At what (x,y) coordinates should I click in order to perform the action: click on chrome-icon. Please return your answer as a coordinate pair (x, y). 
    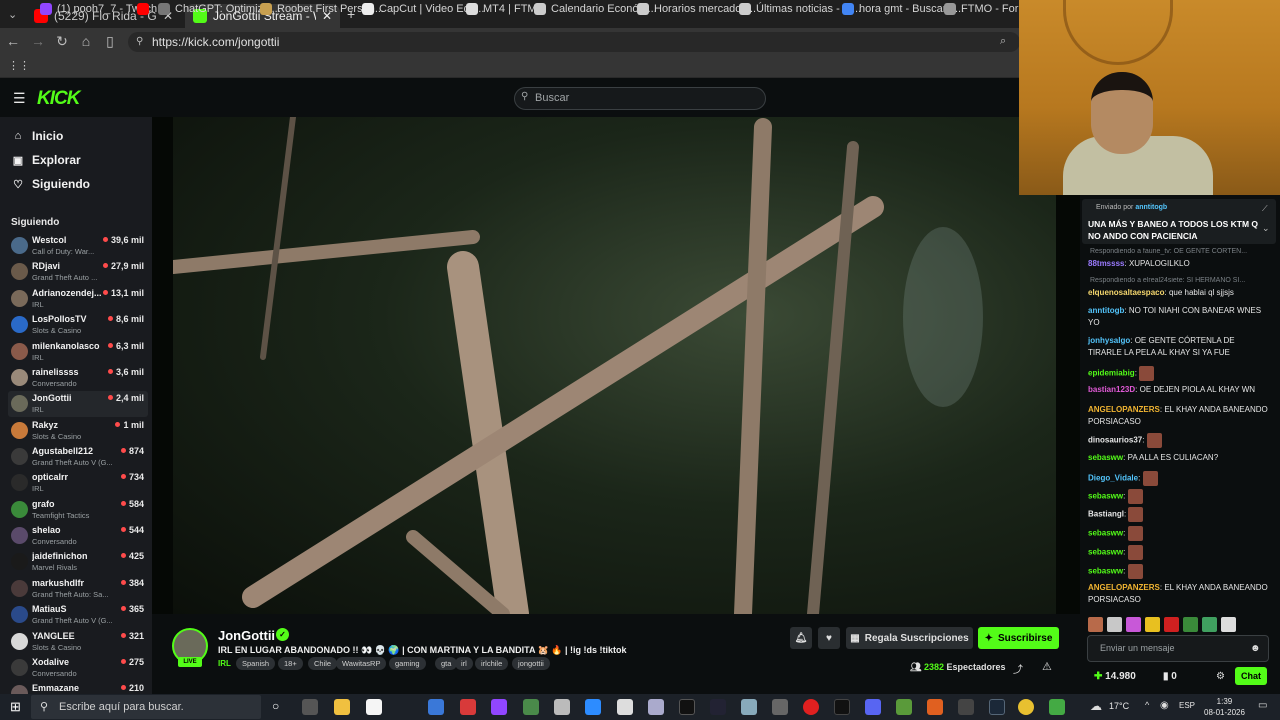
    Looking at the image, I should click on (1026, 707).